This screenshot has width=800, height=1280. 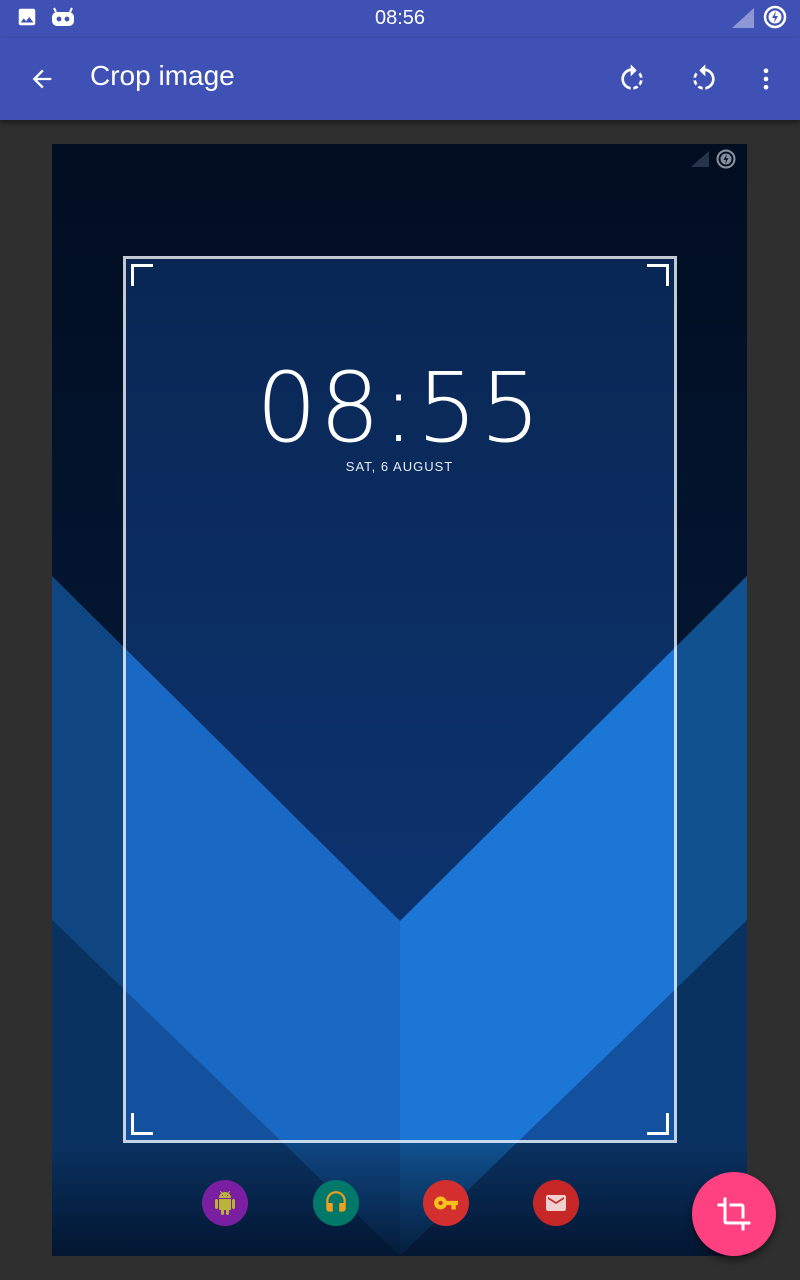 I want to click on key-icon, so click(x=446, y=1203).